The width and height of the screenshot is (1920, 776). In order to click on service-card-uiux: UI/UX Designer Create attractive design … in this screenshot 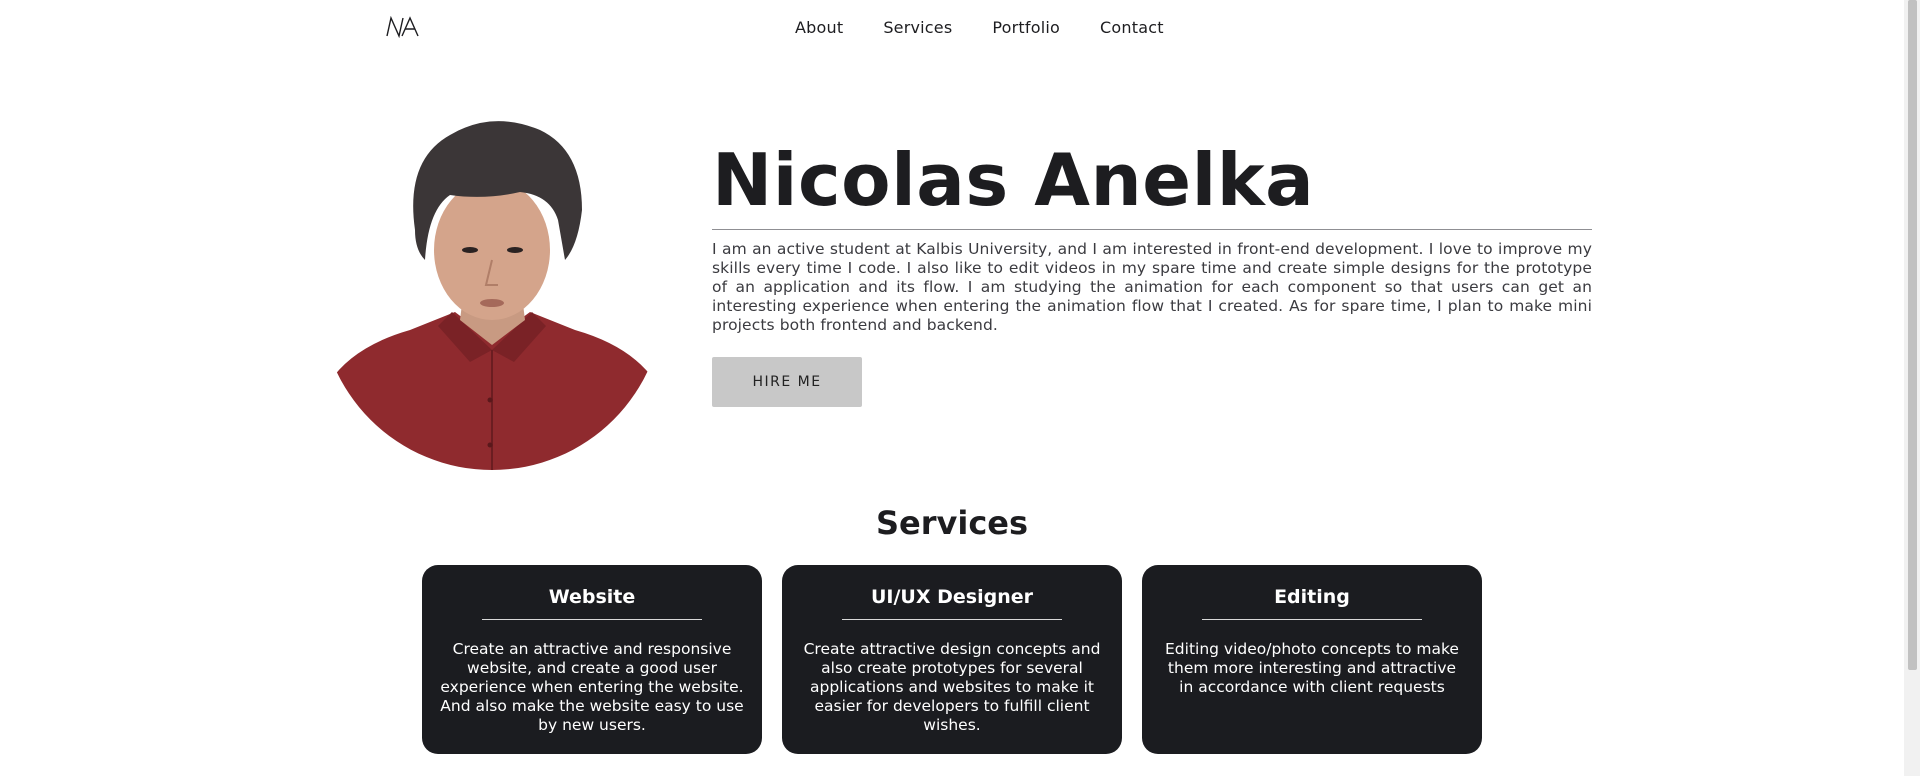, I will do `click(952, 659)`.